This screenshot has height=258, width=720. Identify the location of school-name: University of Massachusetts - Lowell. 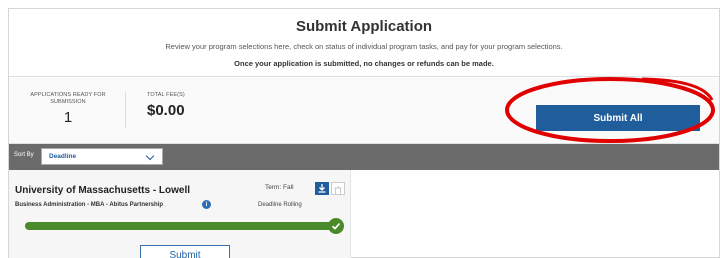
(103, 190).